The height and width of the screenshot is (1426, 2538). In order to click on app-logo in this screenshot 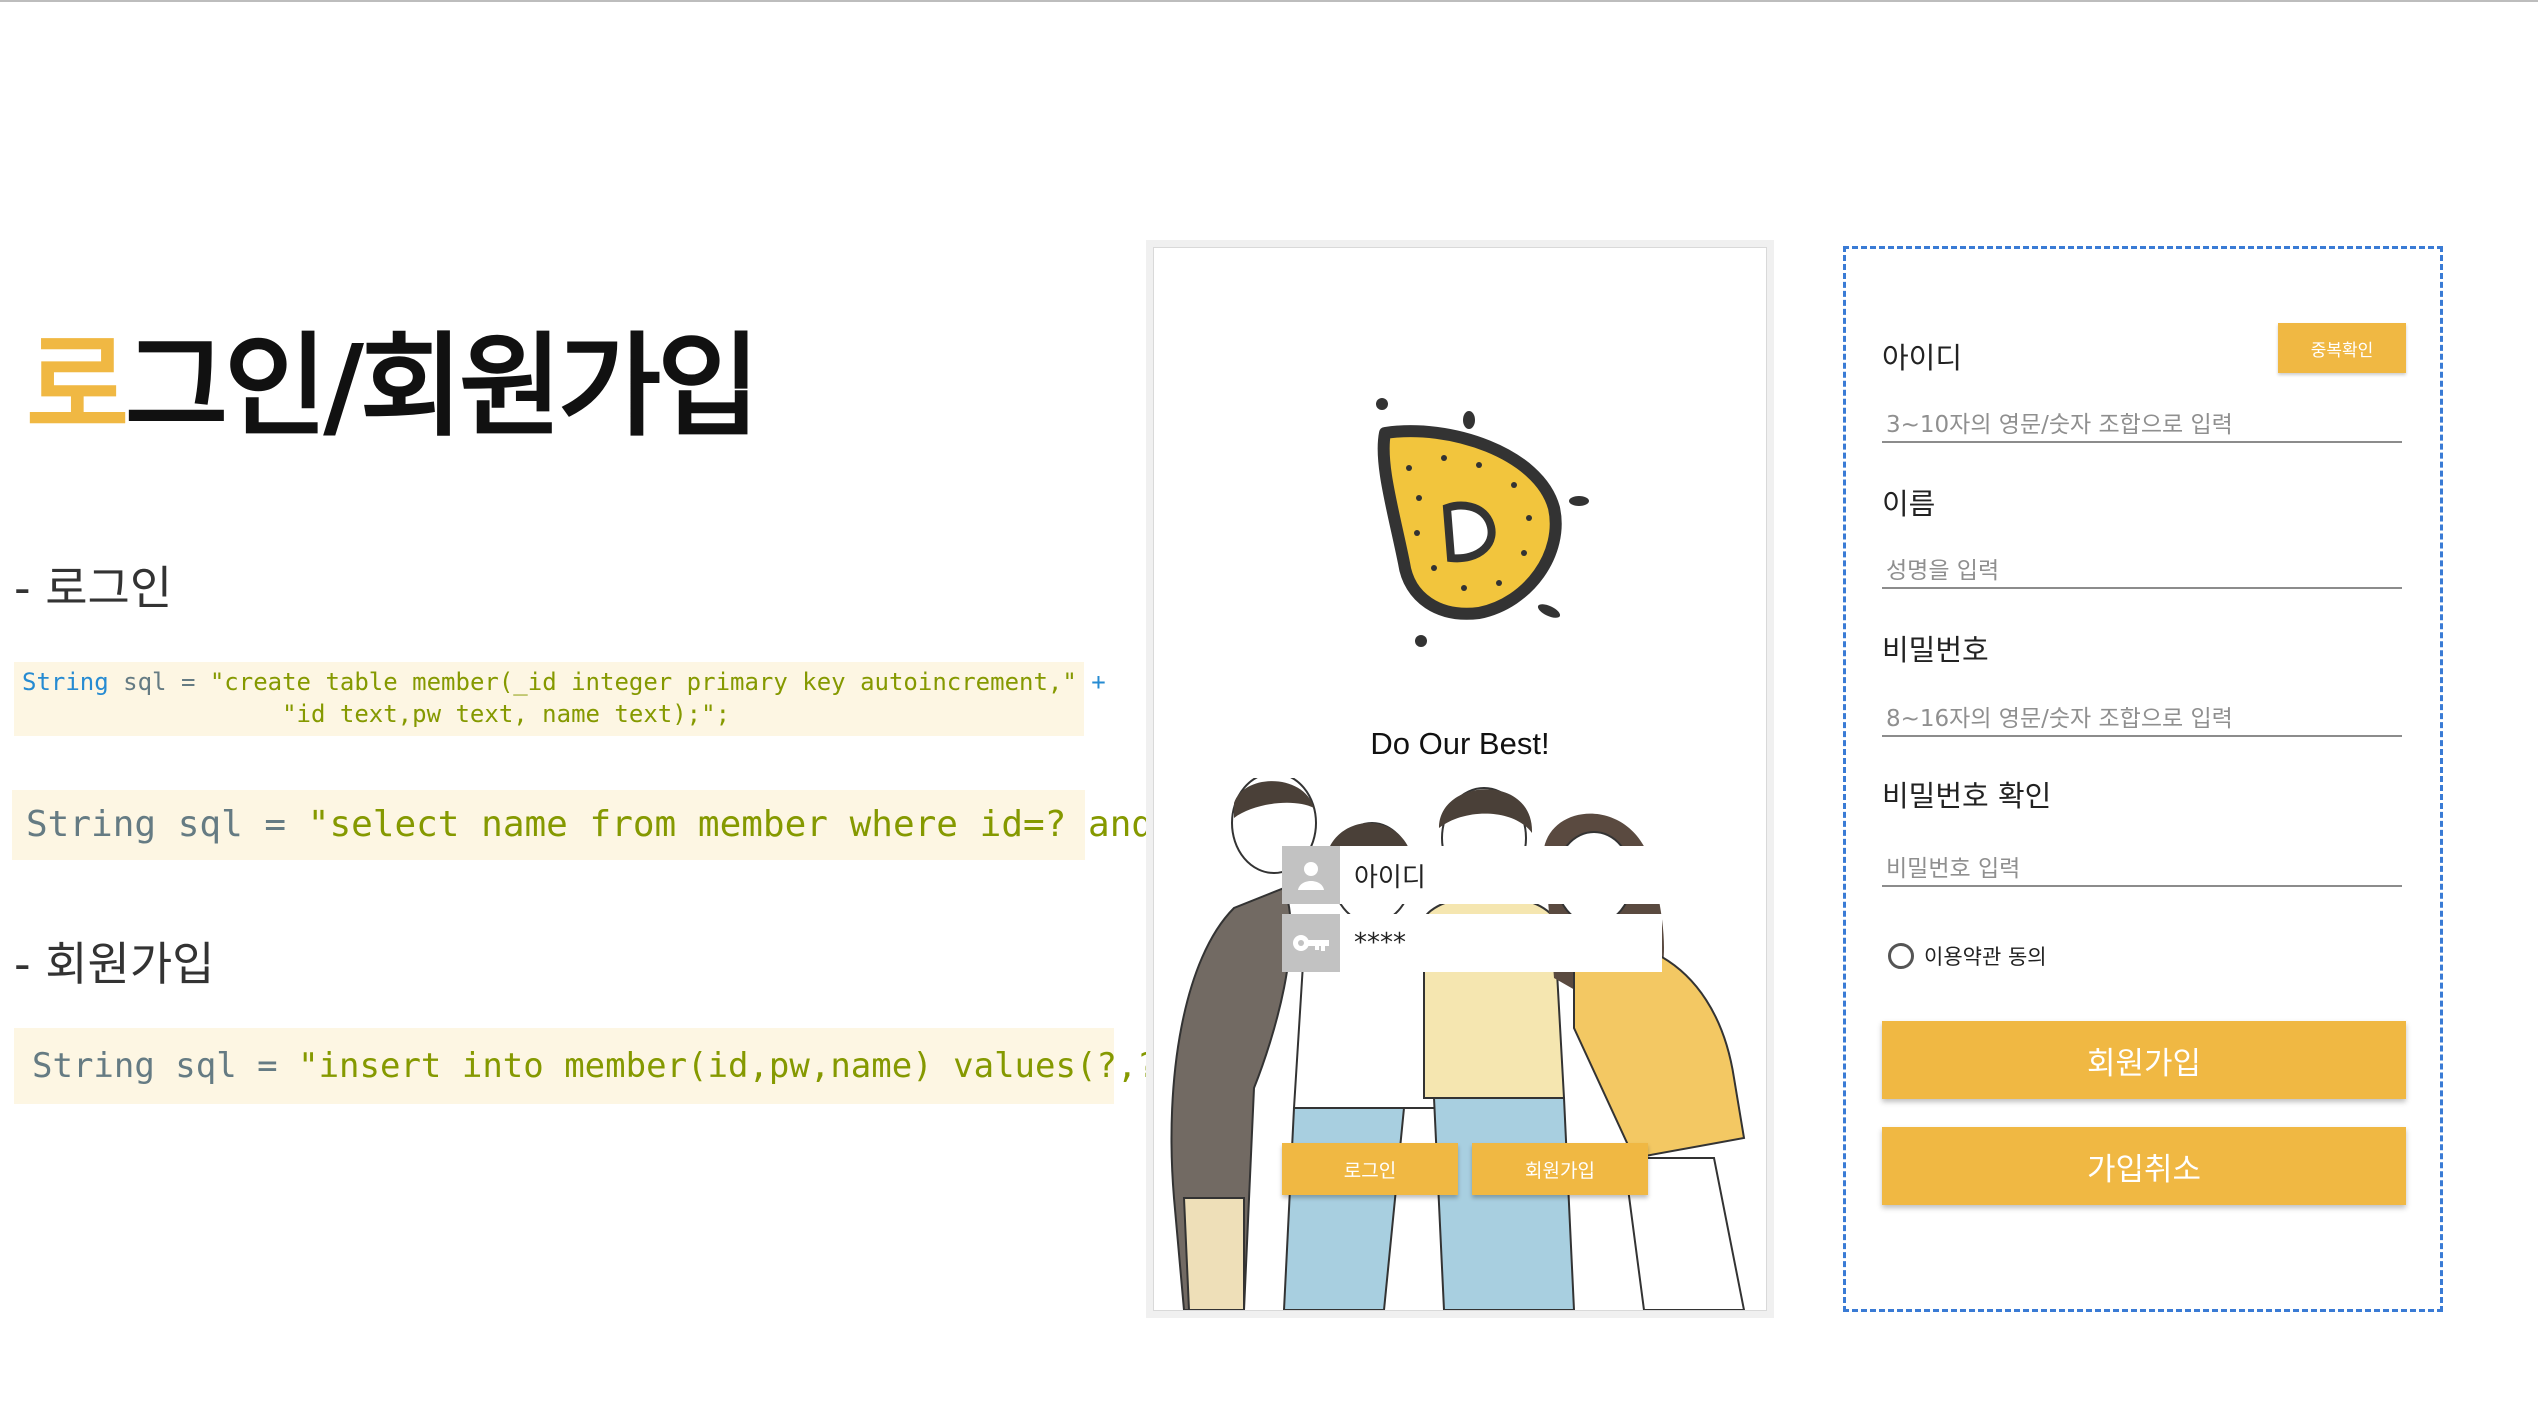, I will do `click(1482, 522)`.